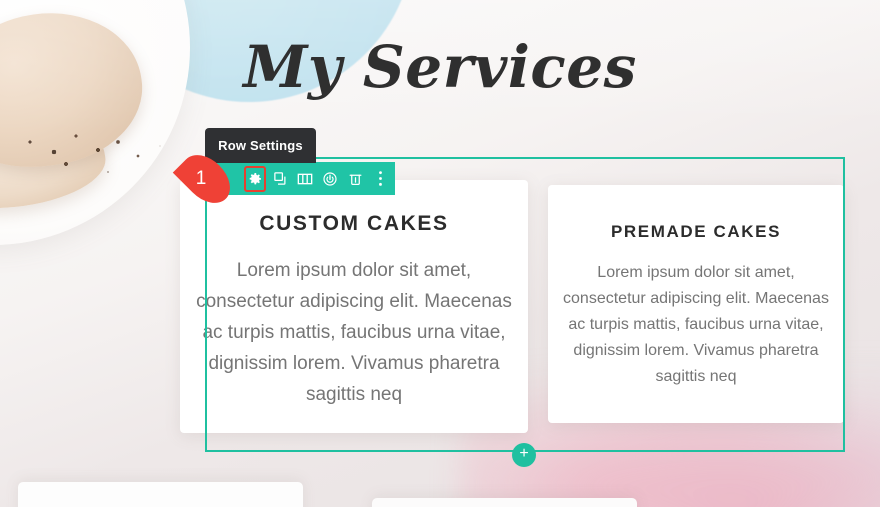 The height and width of the screenshot is (507, 880). I want to click on column-structure-button, so click(305, 179).